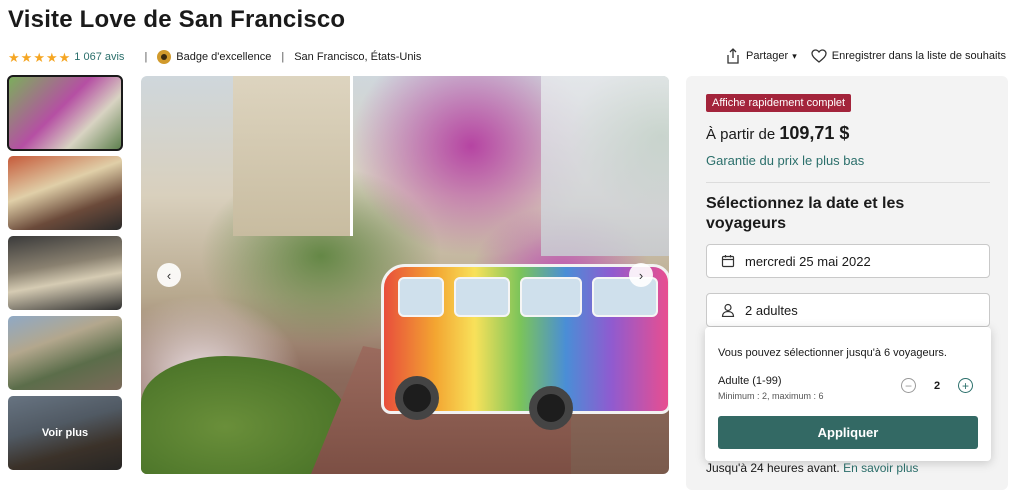  I want to click on wishlist-label: Enregistrer dans la liste de souhaits, so click(918, 56).